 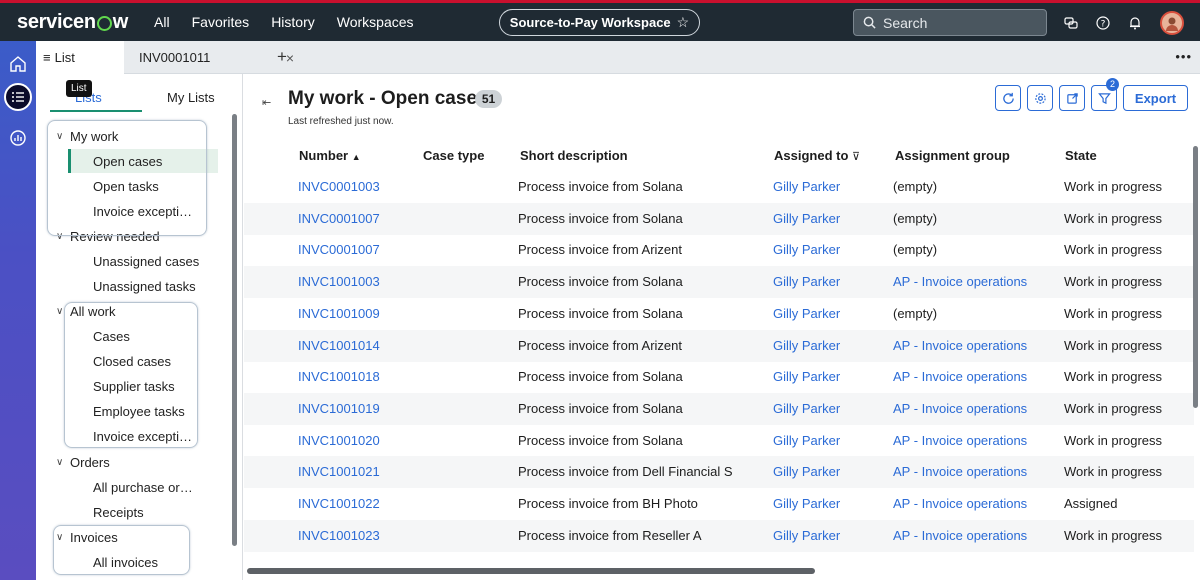 I want to click on list-item-open-cases: Open cases, so click(x=143, y=161).